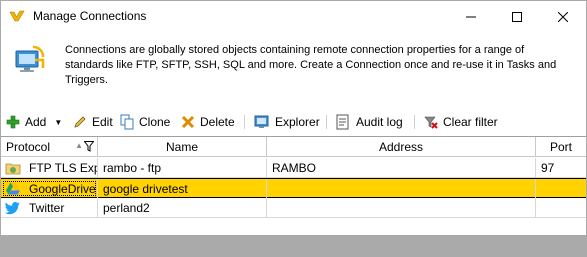 The image size is (587, 257). I want to click on chevron-down-icon: ▼, so click(58, 122).